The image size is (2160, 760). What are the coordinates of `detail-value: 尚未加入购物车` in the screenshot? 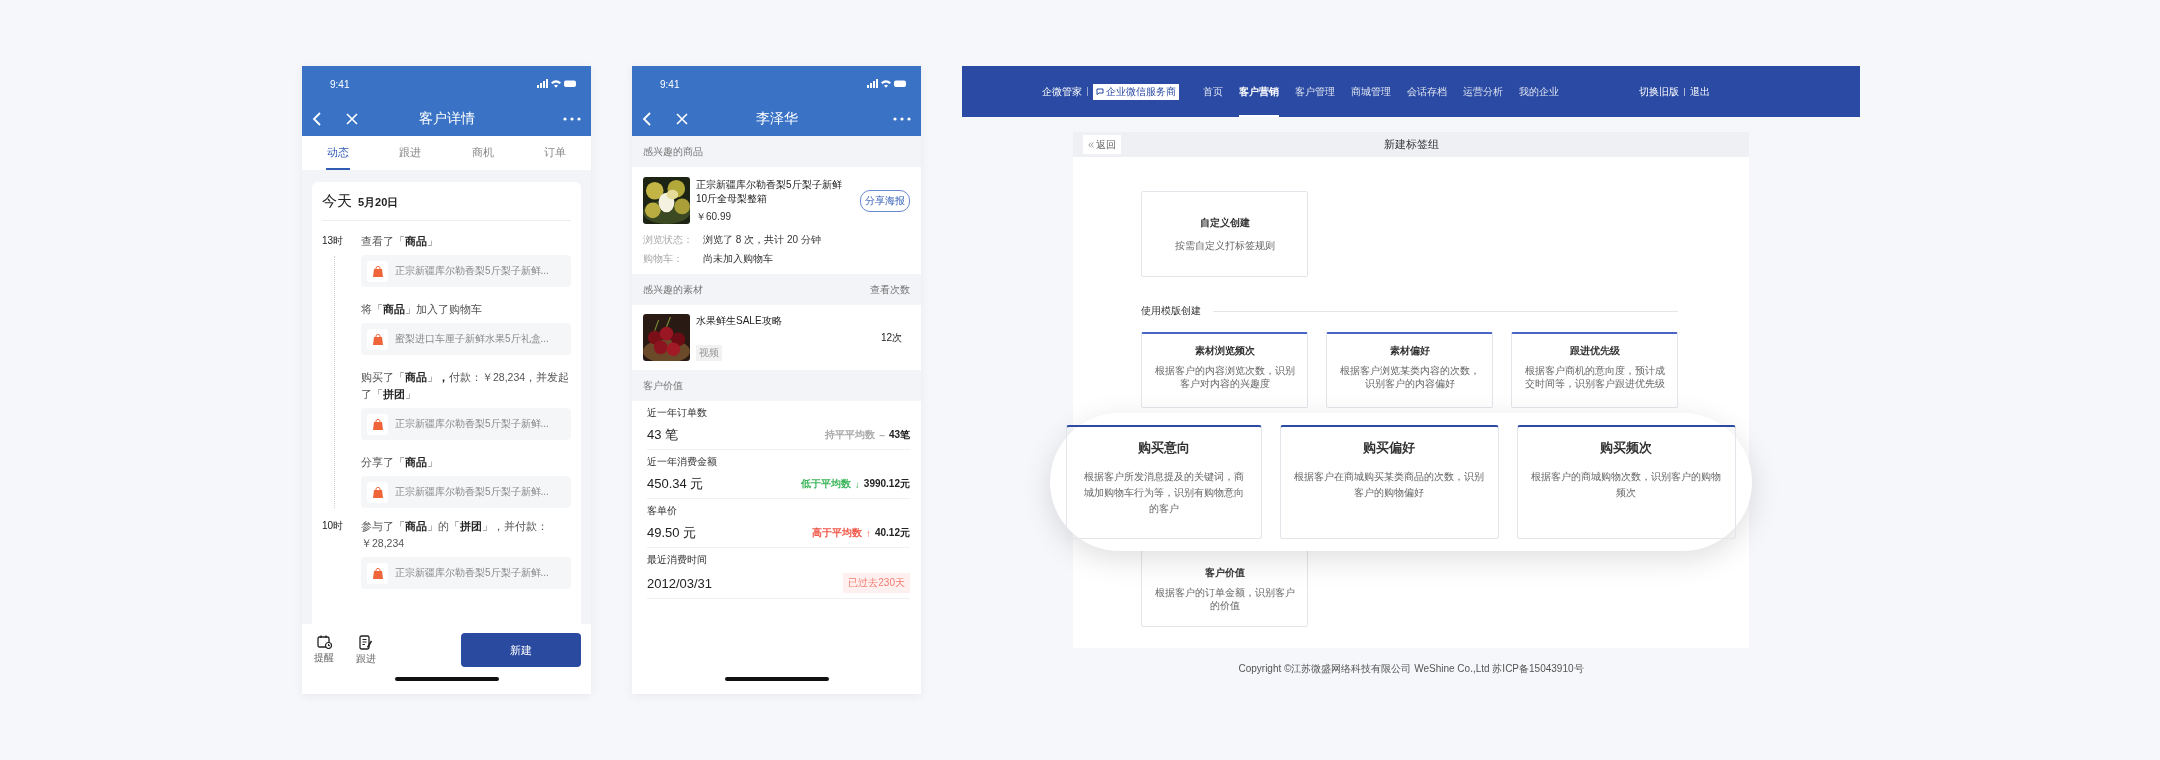 It's located at (738, 259).